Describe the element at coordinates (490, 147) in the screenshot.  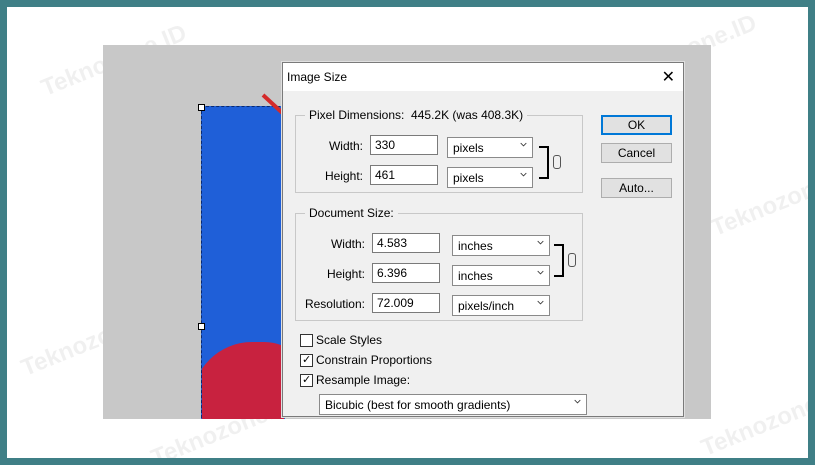
I see `pixel-width-unit-select: pixels` at that location.